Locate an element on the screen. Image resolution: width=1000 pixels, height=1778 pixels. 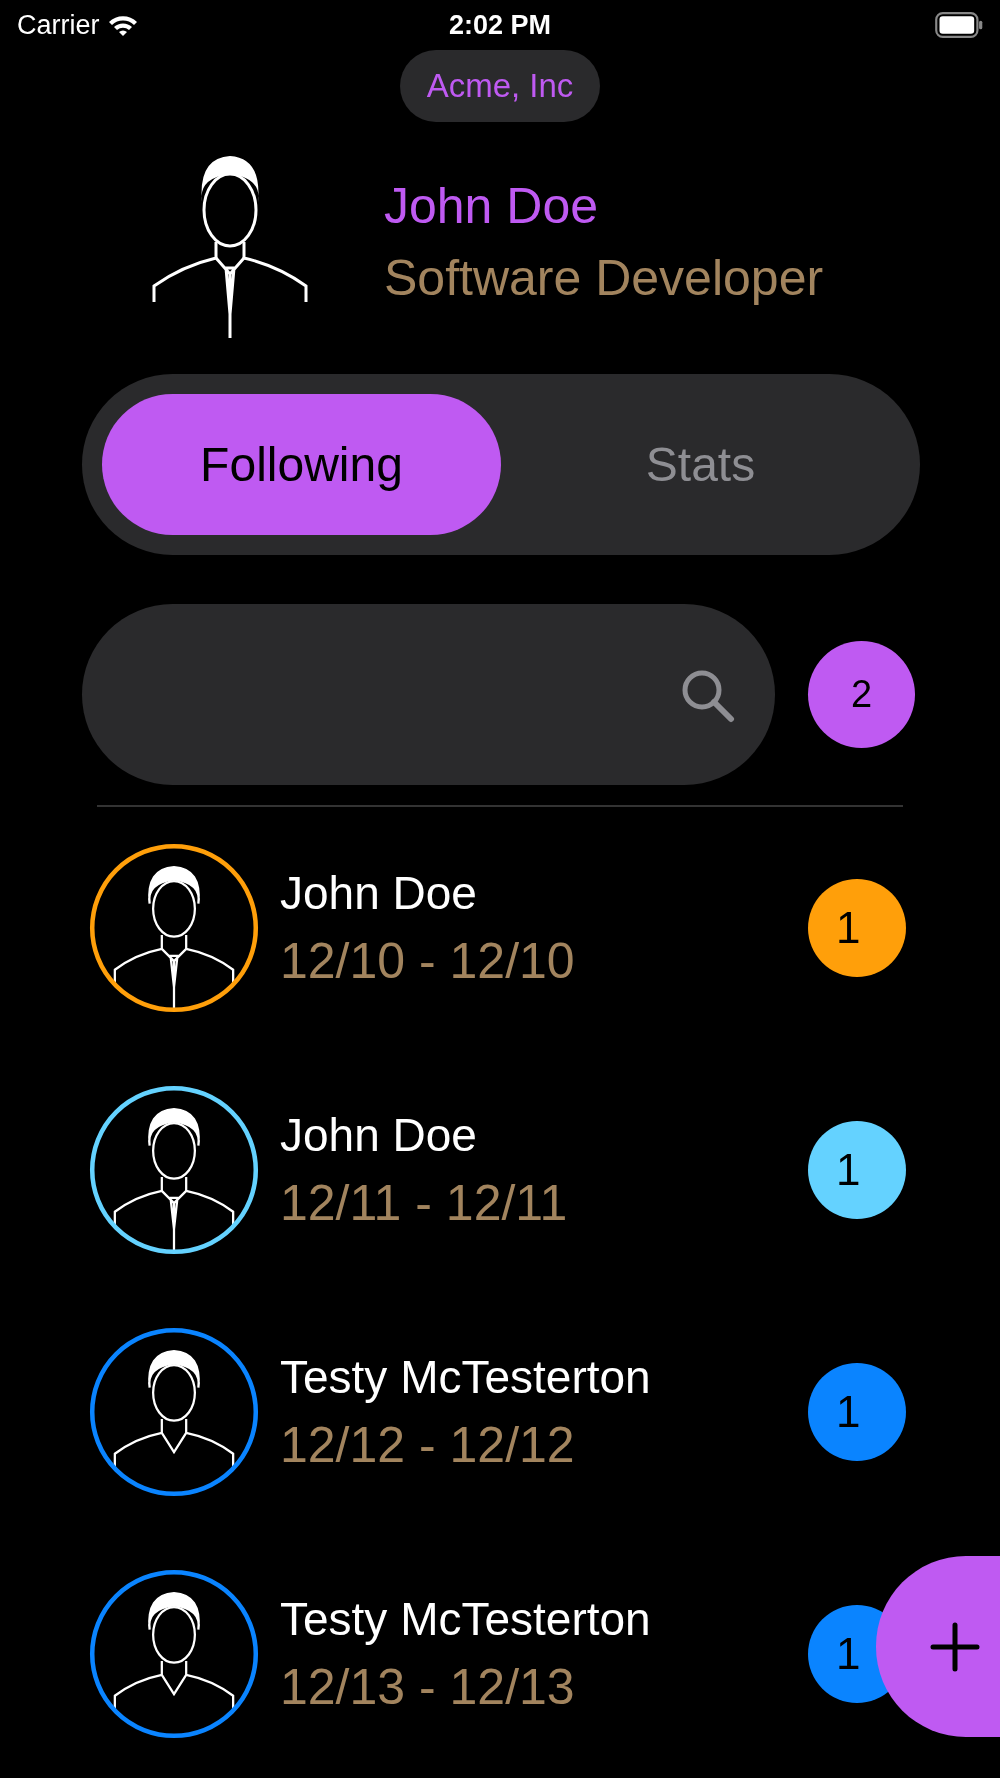
count-badge: 2 is located at coordinates (861, 694).